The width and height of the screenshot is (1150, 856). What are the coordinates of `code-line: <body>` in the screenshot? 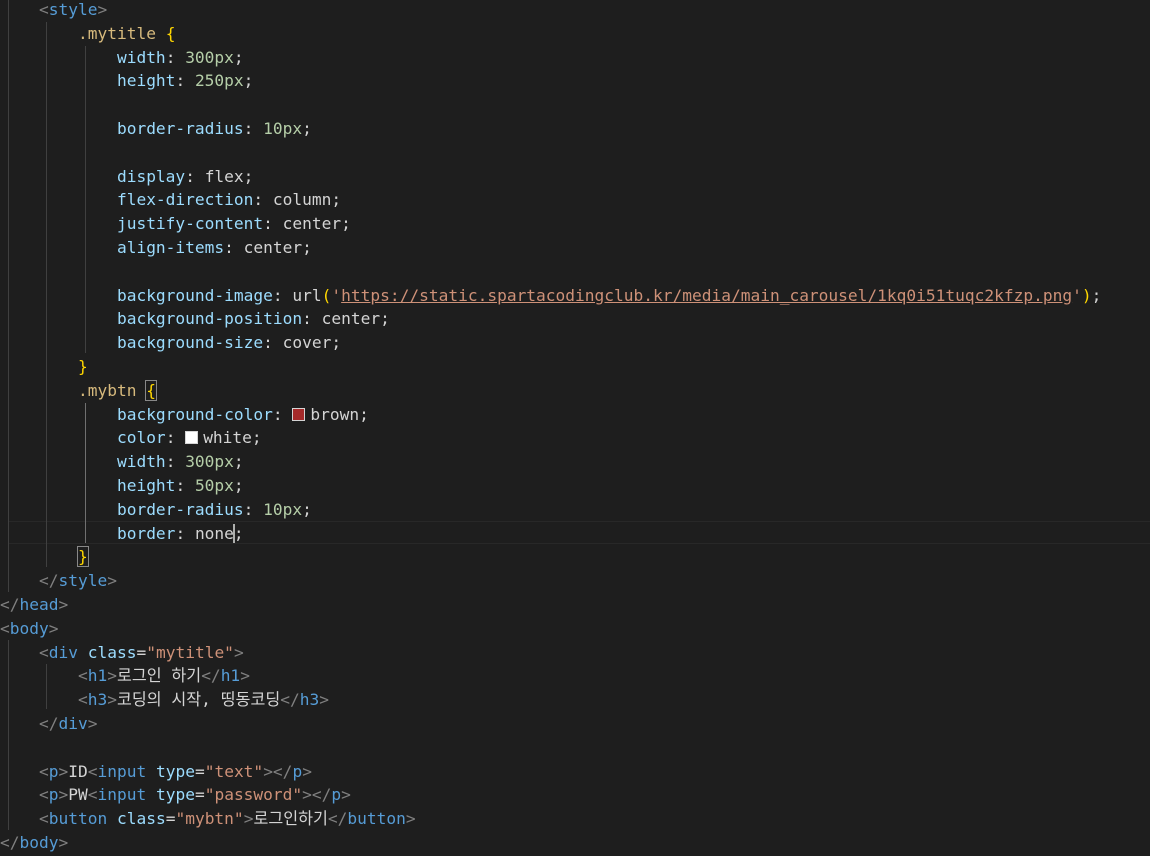 It's located at (29, 628).